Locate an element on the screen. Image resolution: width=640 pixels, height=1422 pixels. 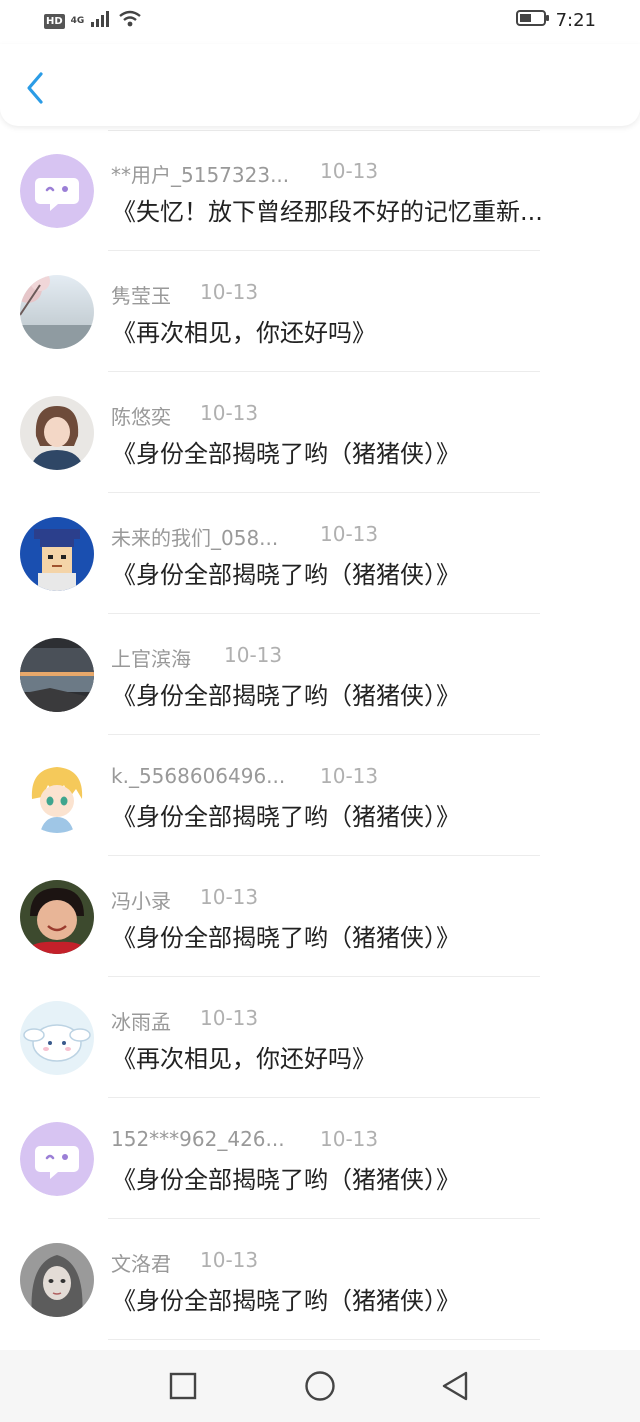
recent-apps-square-icon is located at coordinates (183, 1386).